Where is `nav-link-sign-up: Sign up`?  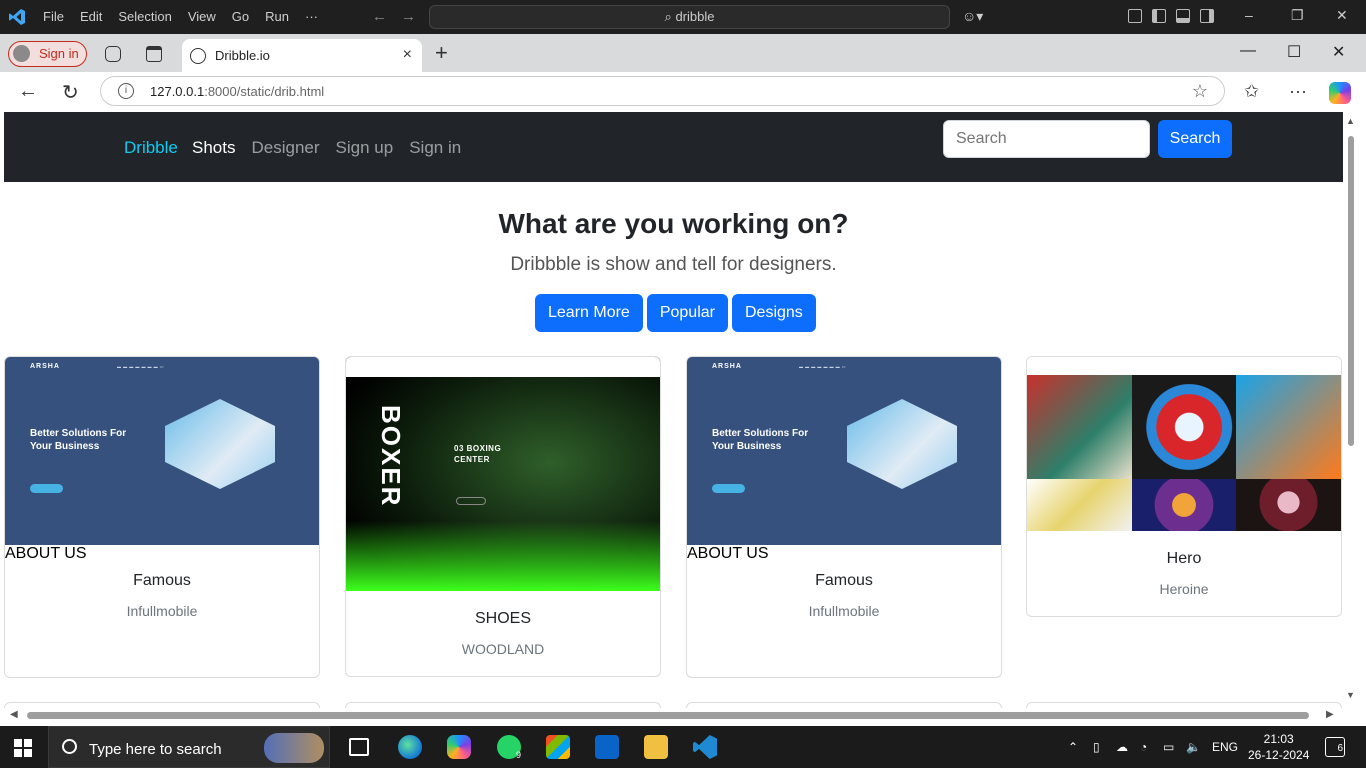
nav-link-sign-up: Sign up is located at coordinates (365, 148).